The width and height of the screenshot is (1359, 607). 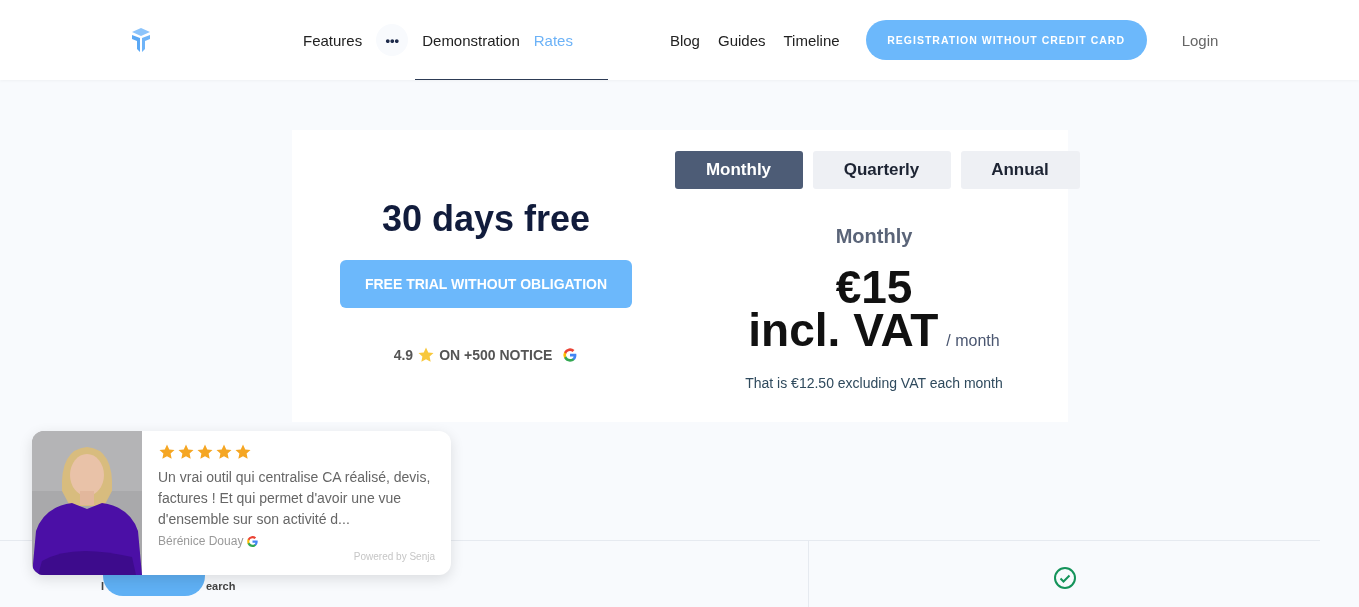 I want to click on rating-score: 4.9, so click(x=403, y=355).